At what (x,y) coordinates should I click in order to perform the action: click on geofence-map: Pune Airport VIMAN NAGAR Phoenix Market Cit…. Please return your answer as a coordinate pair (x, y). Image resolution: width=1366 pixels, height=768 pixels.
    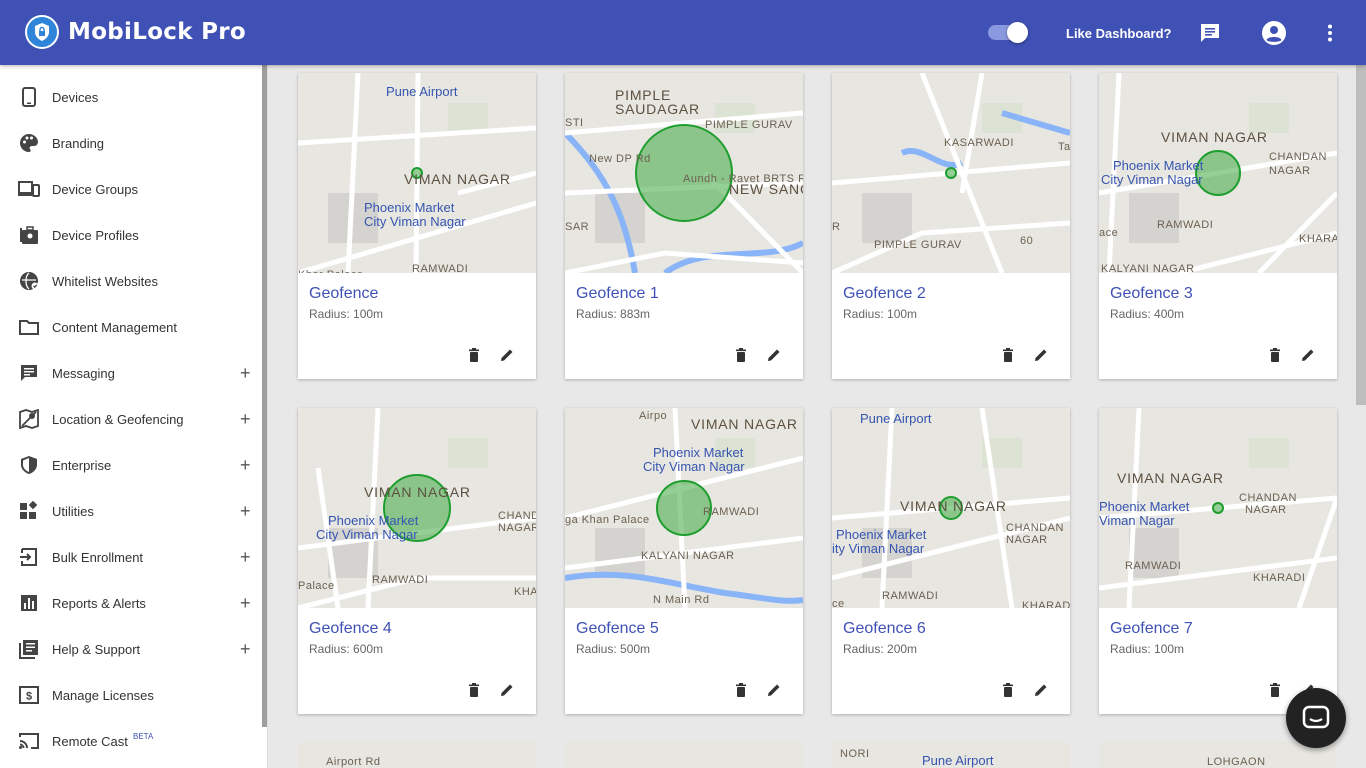
    Looking at the image, I should click on (417, 173).